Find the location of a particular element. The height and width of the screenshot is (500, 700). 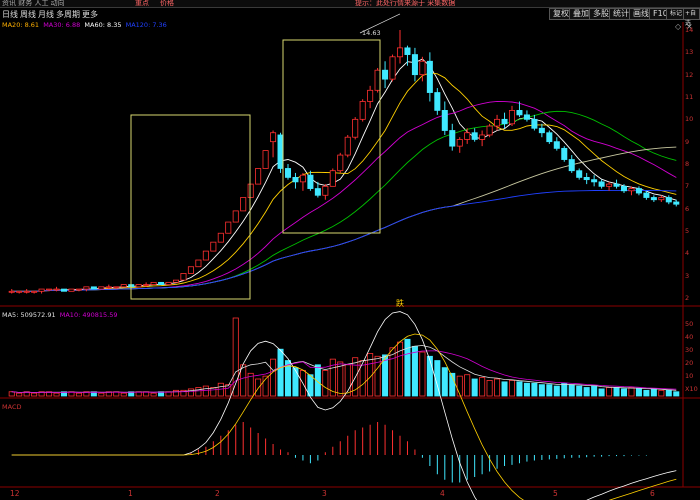

price-tick-label: 6 is located at coordinates (687, 208).